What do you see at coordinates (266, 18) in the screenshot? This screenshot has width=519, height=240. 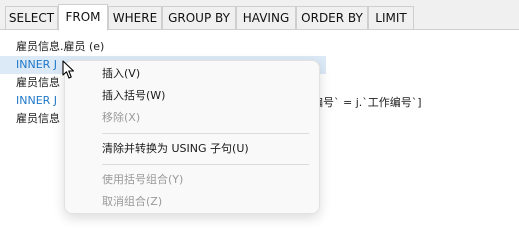 I see `tab-having: HAVING` at bounding box center [266, 18].